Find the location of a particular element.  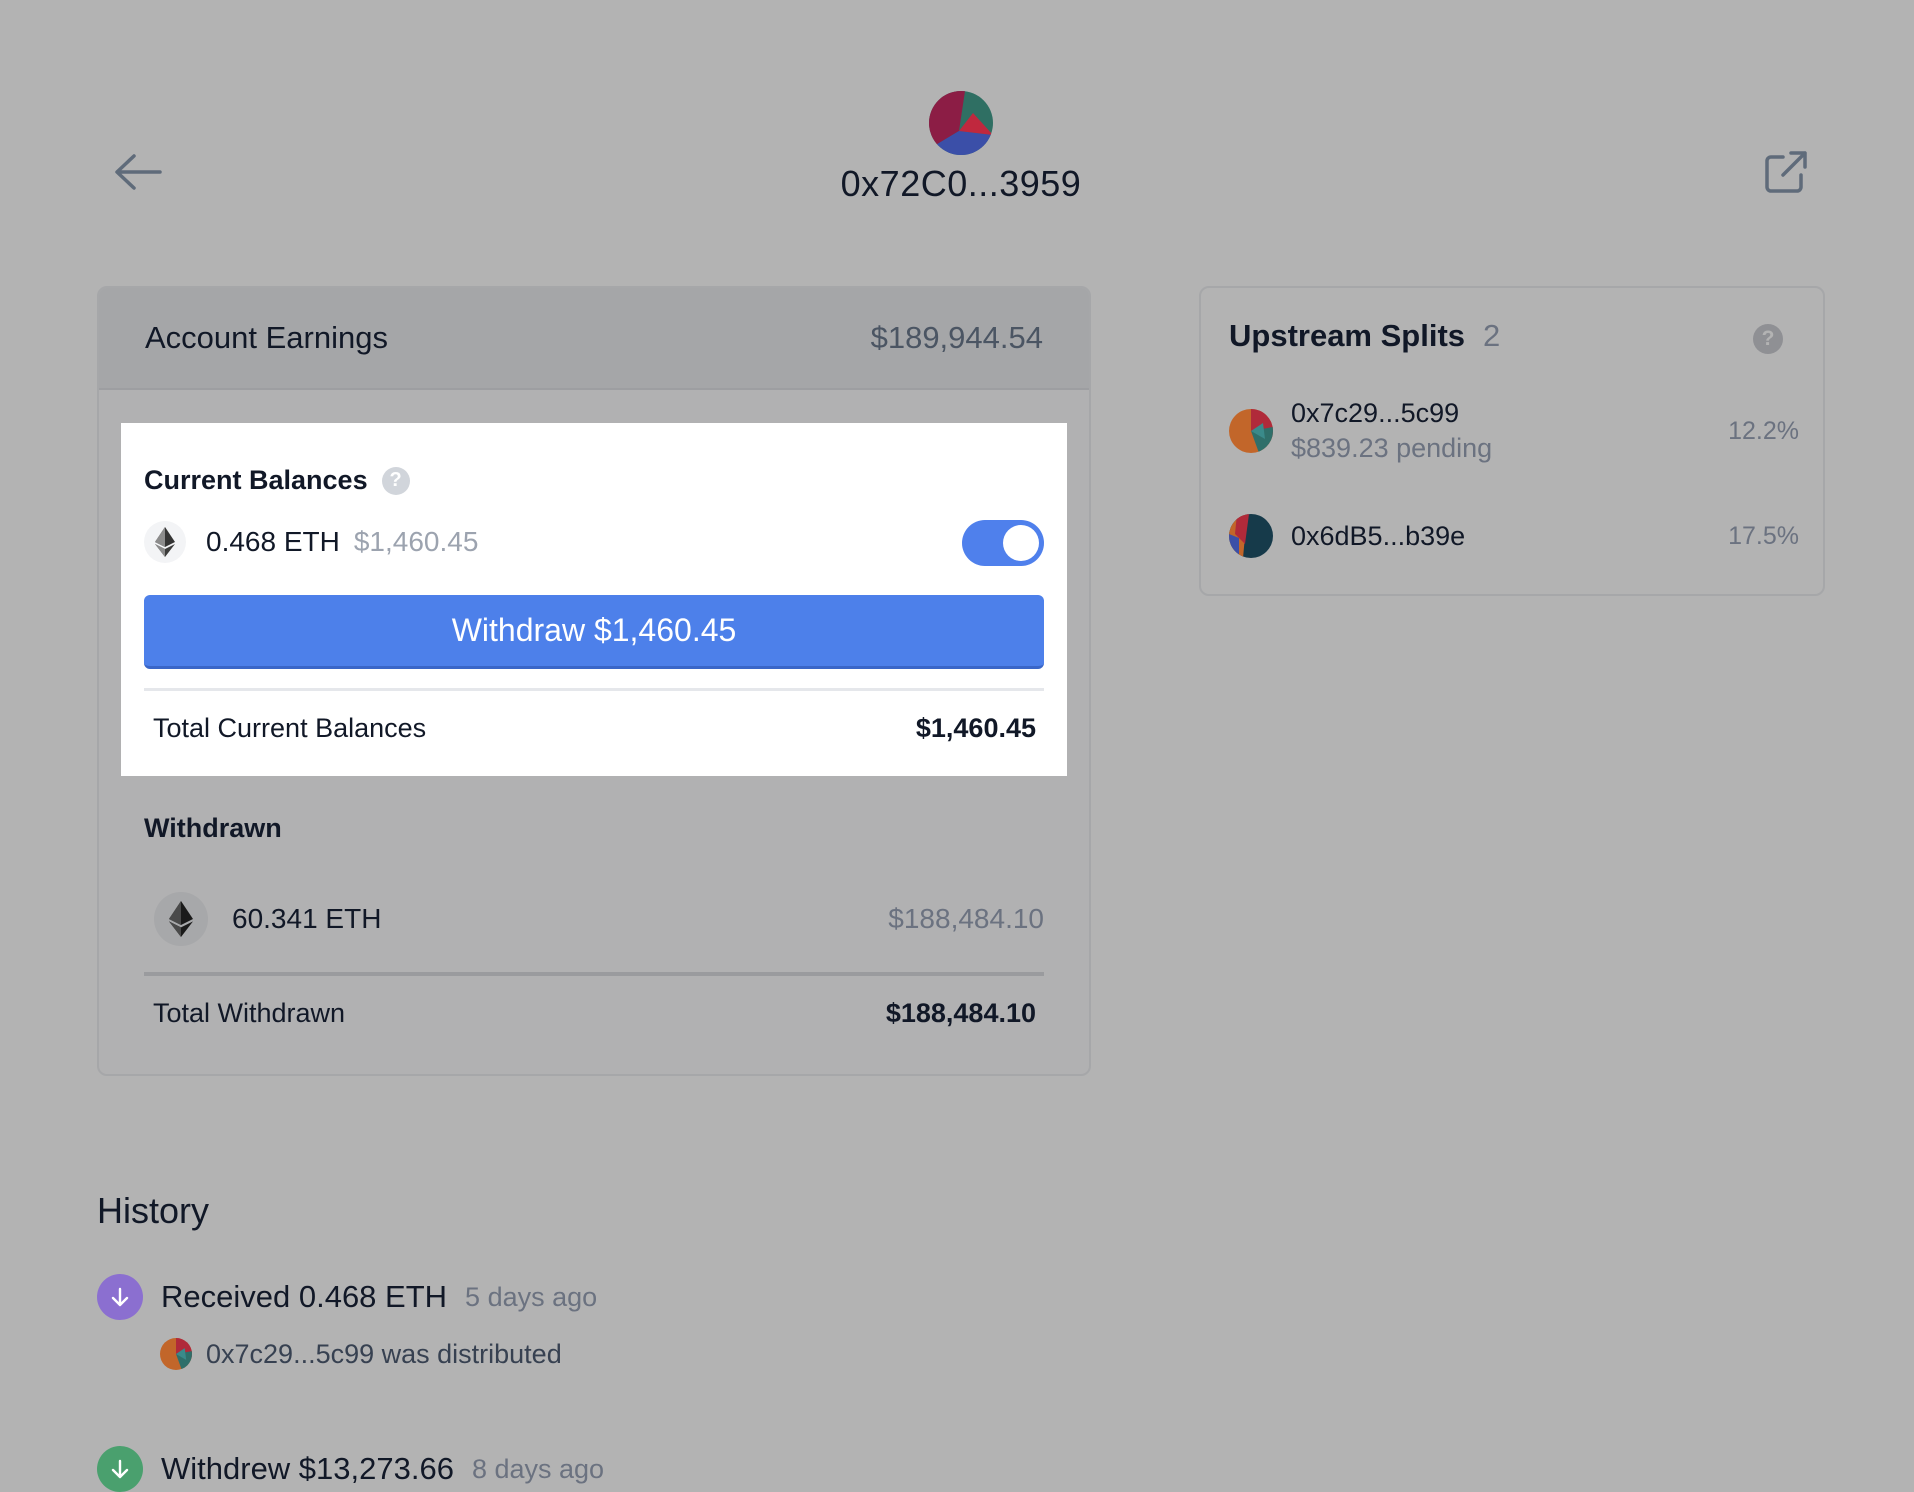

history-time: 5 days ago is located at coordinates (531, 1296).